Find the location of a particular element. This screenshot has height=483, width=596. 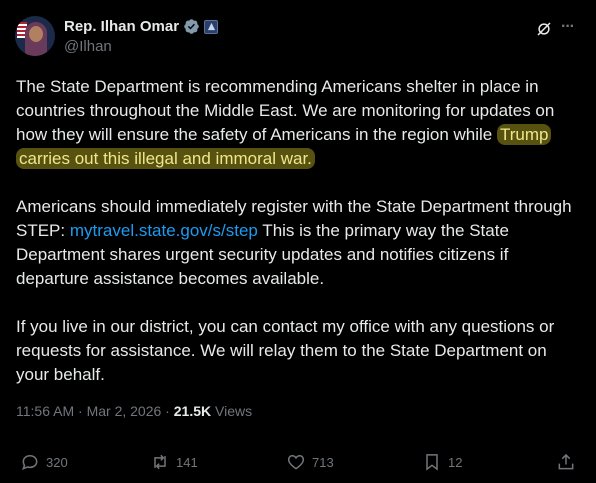

repost-button: 141 is located at coordinates (174, 462).